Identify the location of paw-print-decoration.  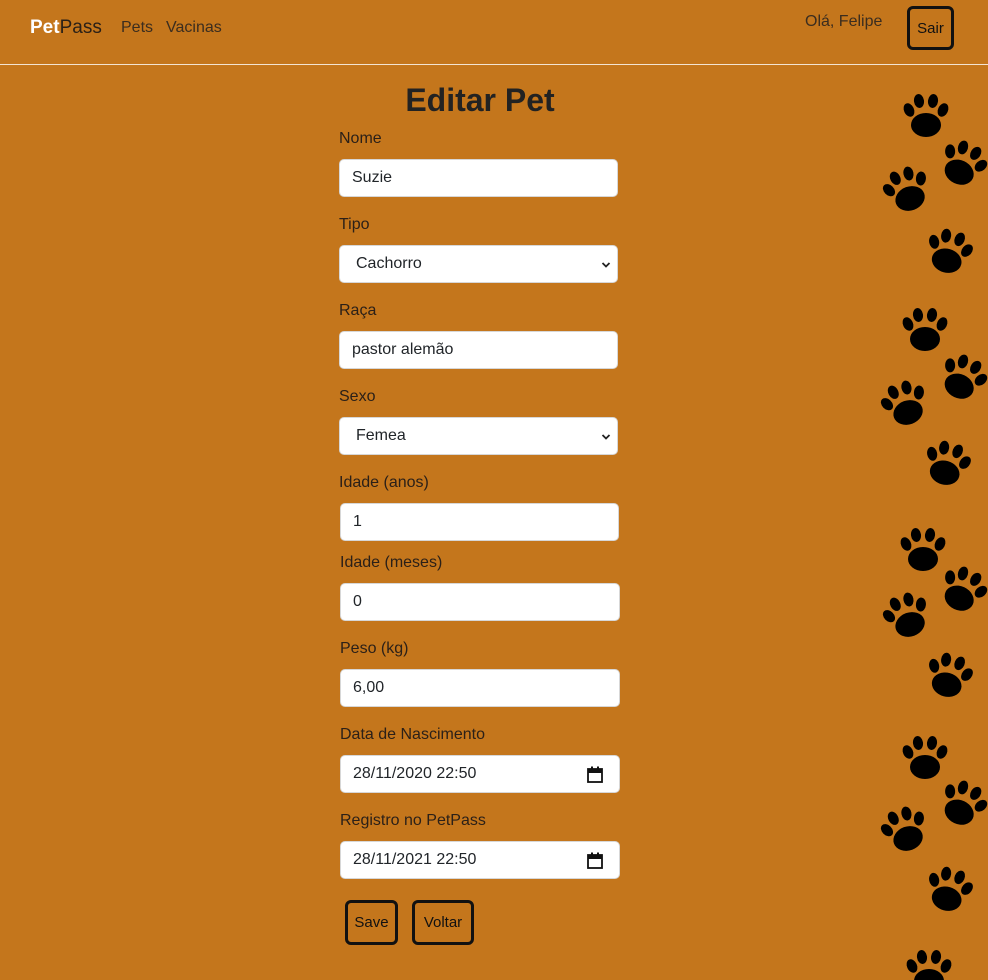
(931, 533).